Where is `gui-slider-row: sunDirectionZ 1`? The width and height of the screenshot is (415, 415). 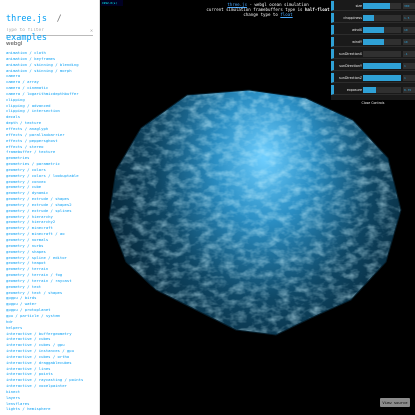
gui-slider-row: sunDirectionZ 1 is located at coordinates (373, 78).